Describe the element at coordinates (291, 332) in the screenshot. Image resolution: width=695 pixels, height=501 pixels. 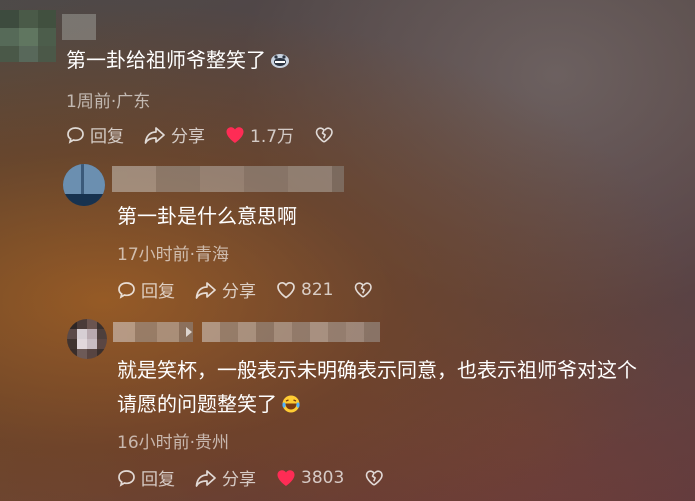
I see `reply-target-username-blurred` at that location.